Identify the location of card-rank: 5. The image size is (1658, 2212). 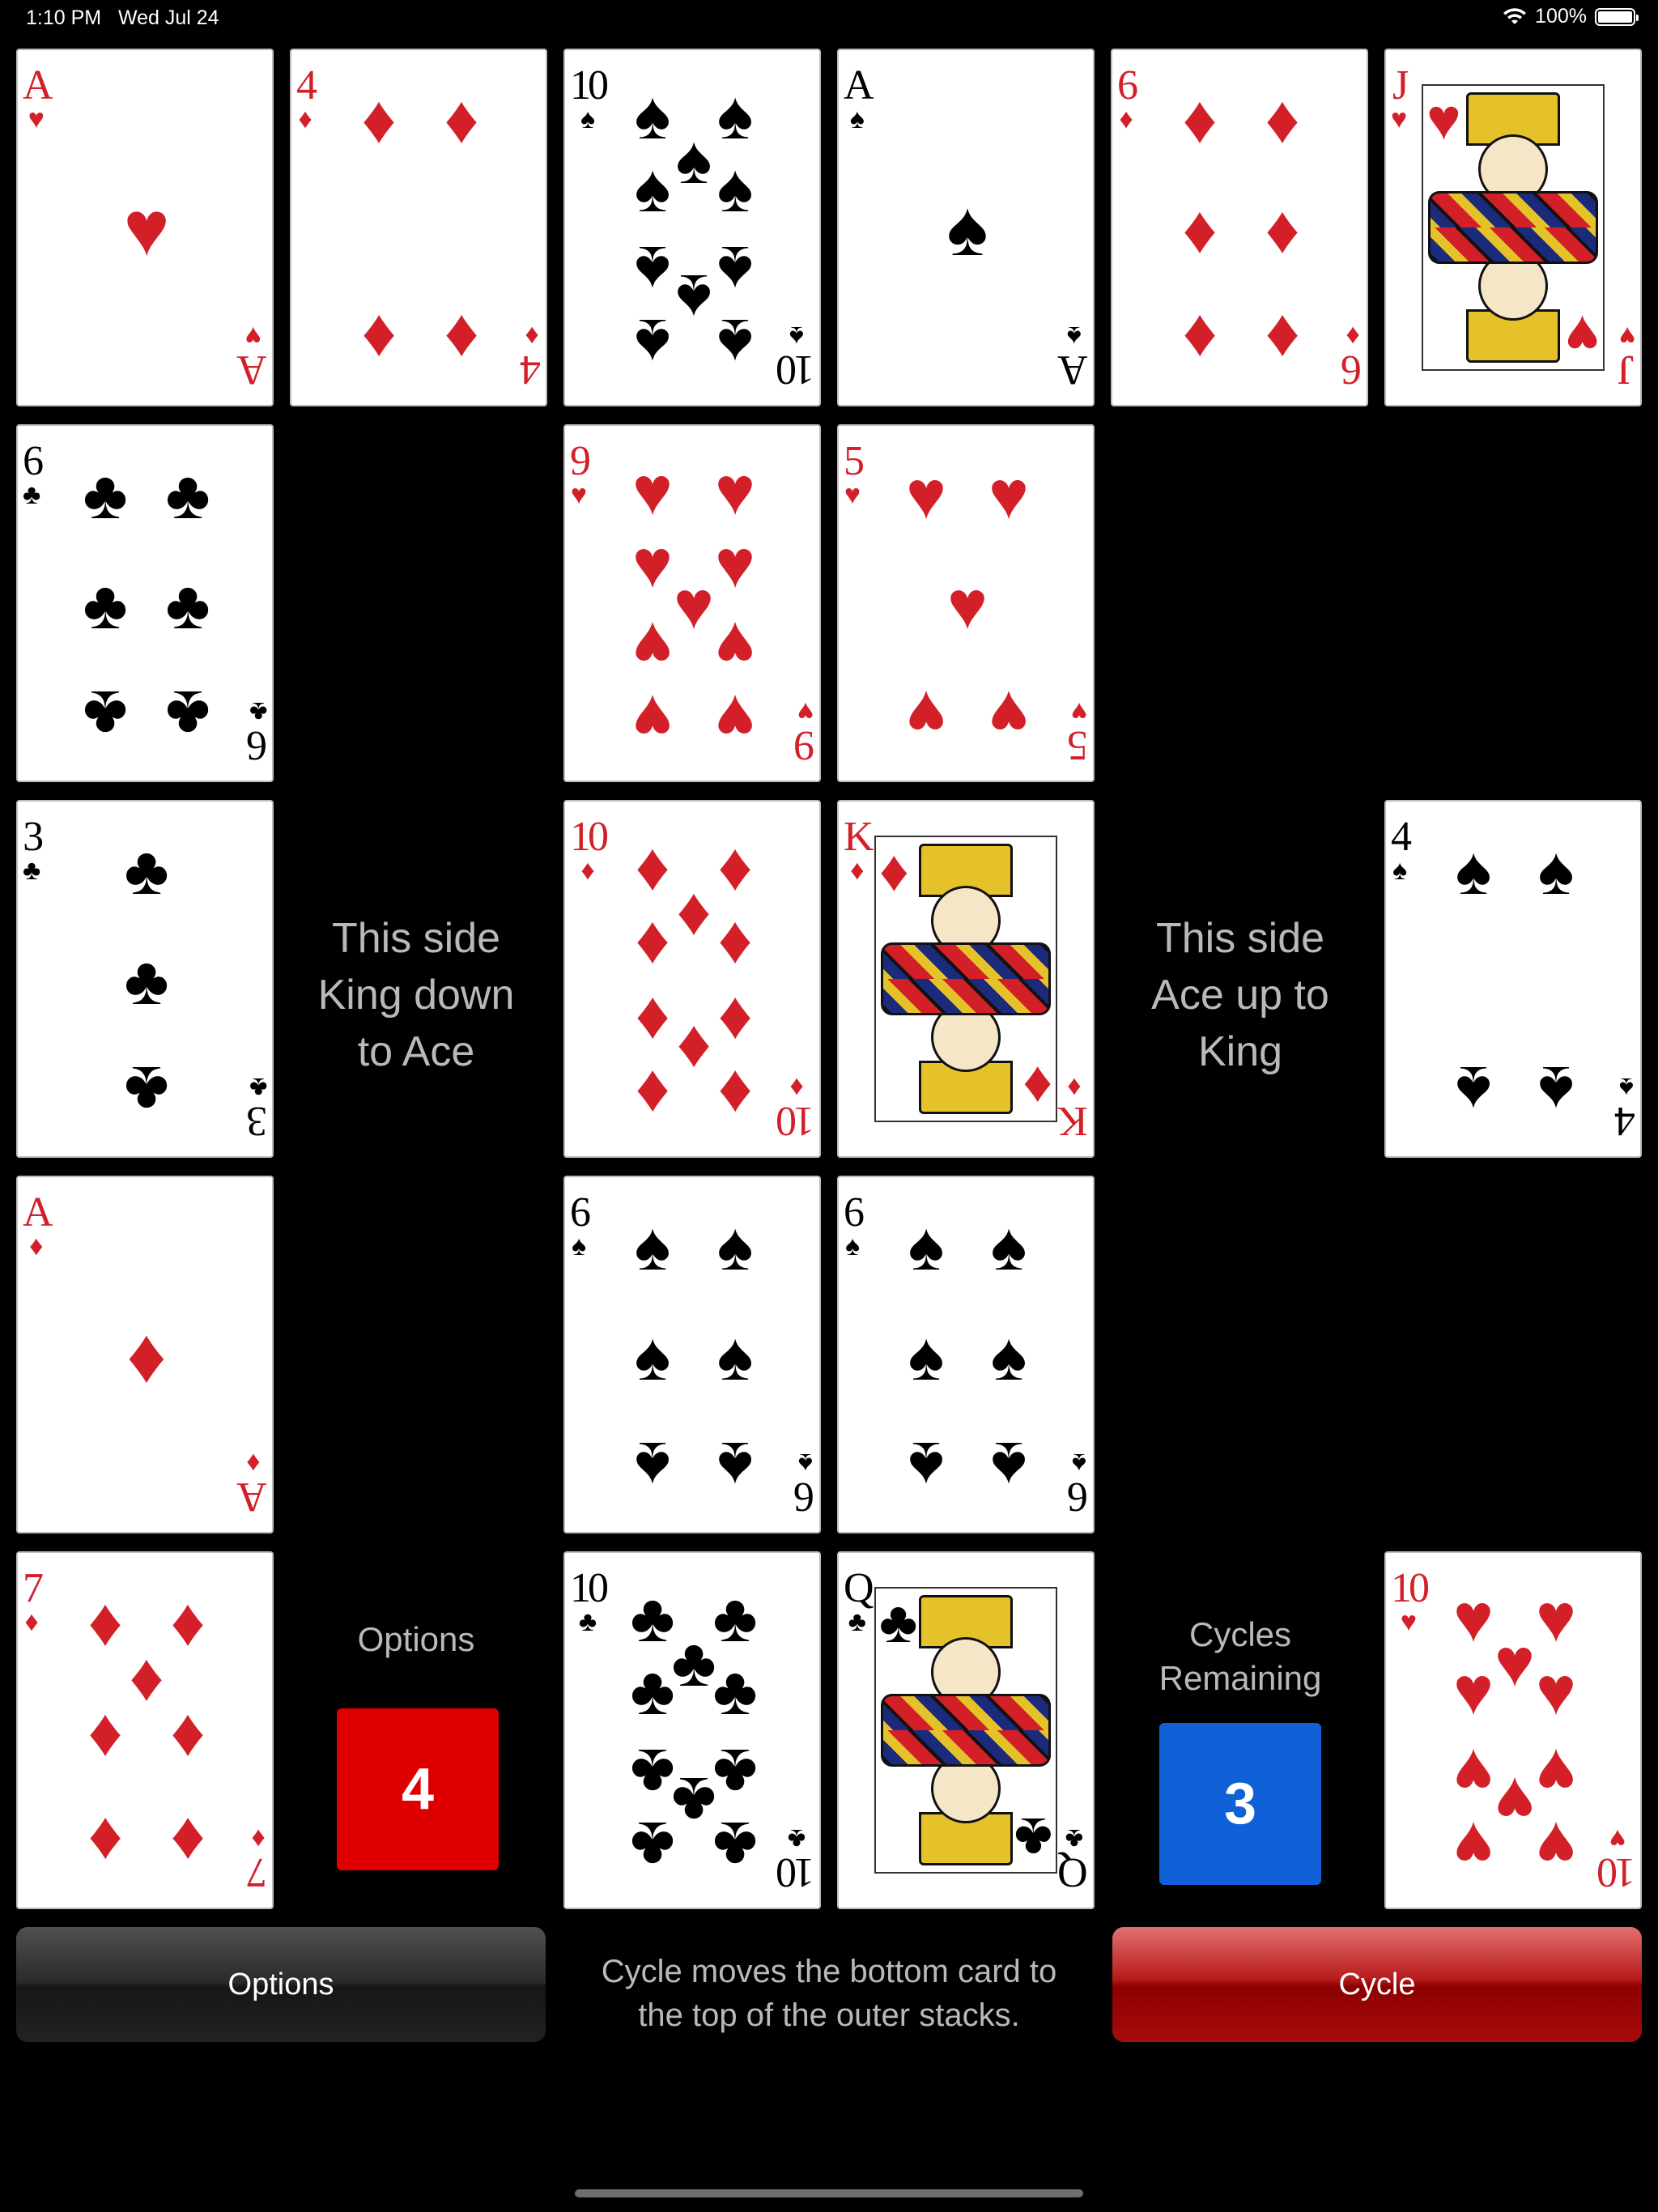
(854, 461).